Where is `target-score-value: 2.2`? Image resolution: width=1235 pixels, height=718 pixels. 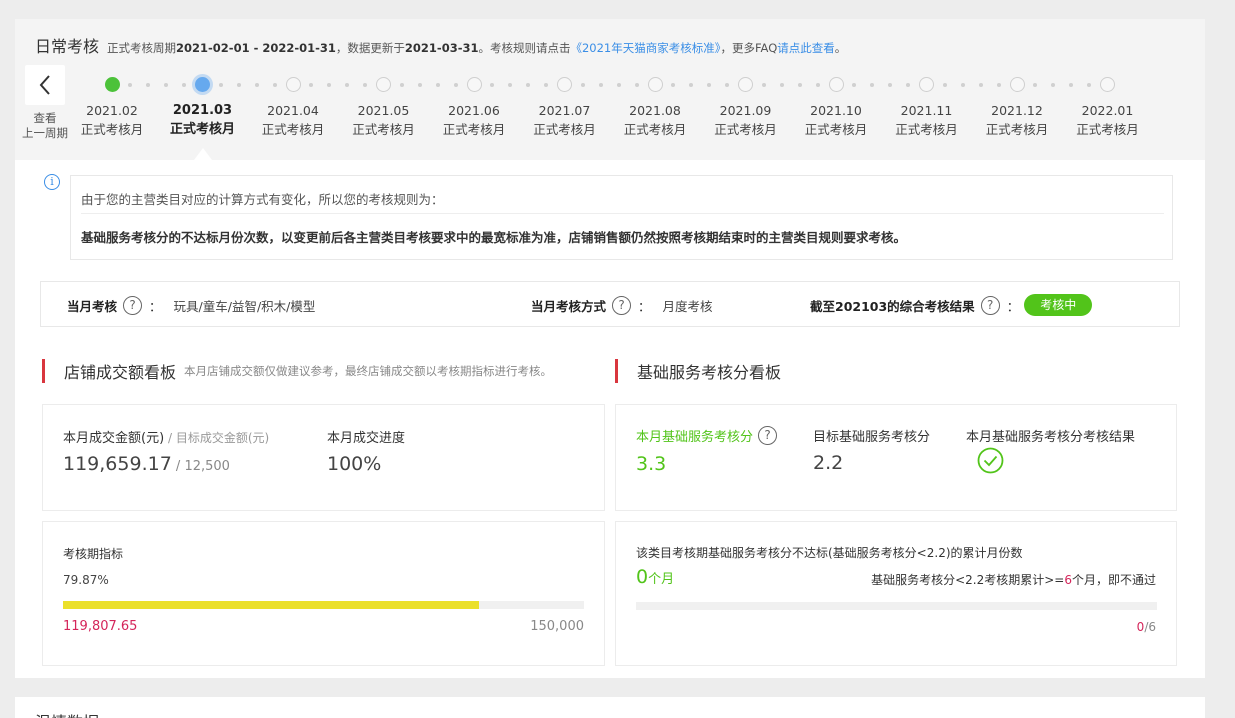 target-score-value: 2.2 is located at coordinates (828, 463).